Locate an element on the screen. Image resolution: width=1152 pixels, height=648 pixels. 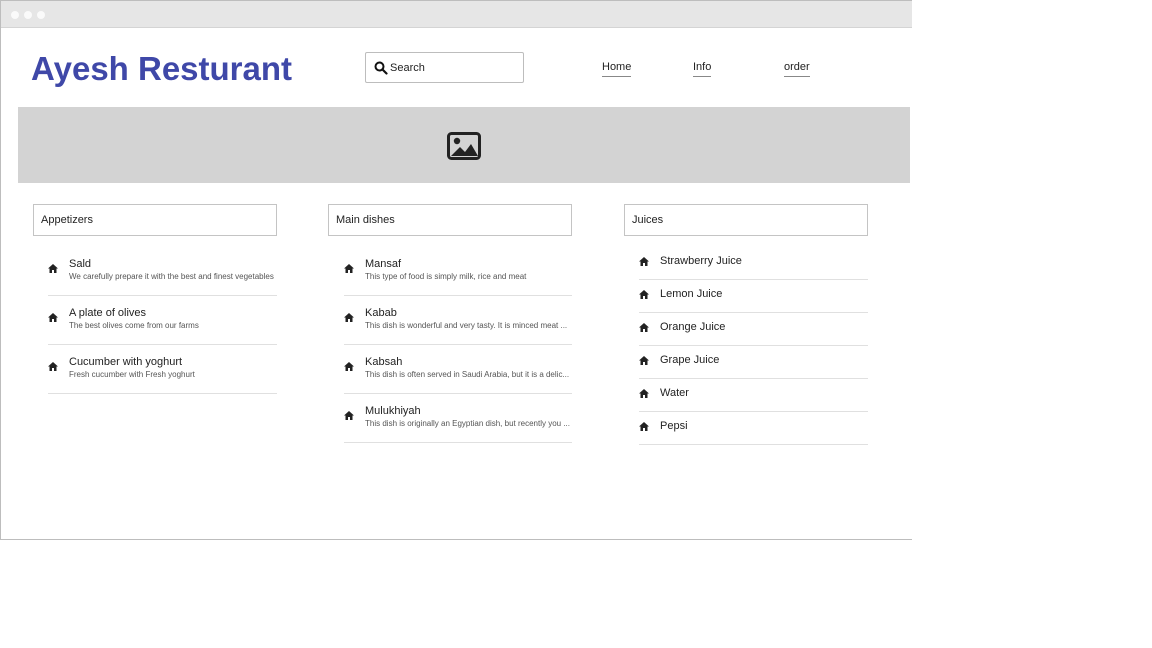
nav-home-link: Home is located at coordinates (617, 69).